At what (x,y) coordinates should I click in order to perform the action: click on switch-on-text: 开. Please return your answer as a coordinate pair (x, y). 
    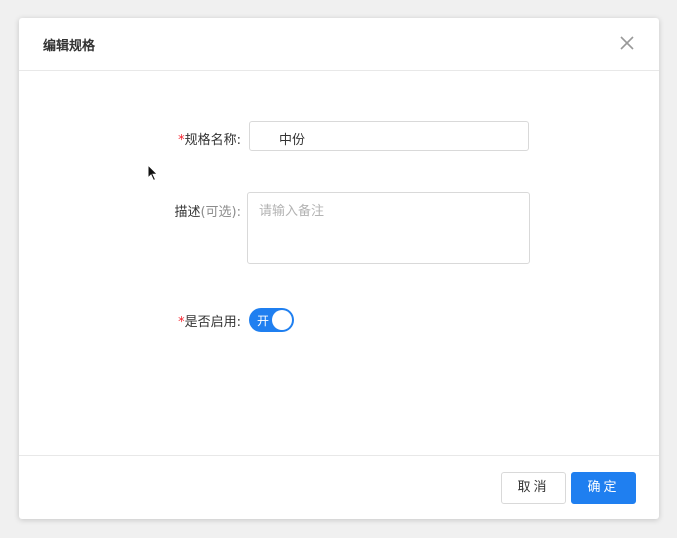
    Looking at the image, I should click on (263, 321).